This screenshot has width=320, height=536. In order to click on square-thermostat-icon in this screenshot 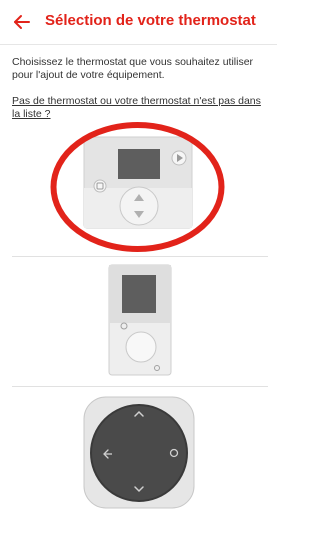, I will do `click(137, 187)`.